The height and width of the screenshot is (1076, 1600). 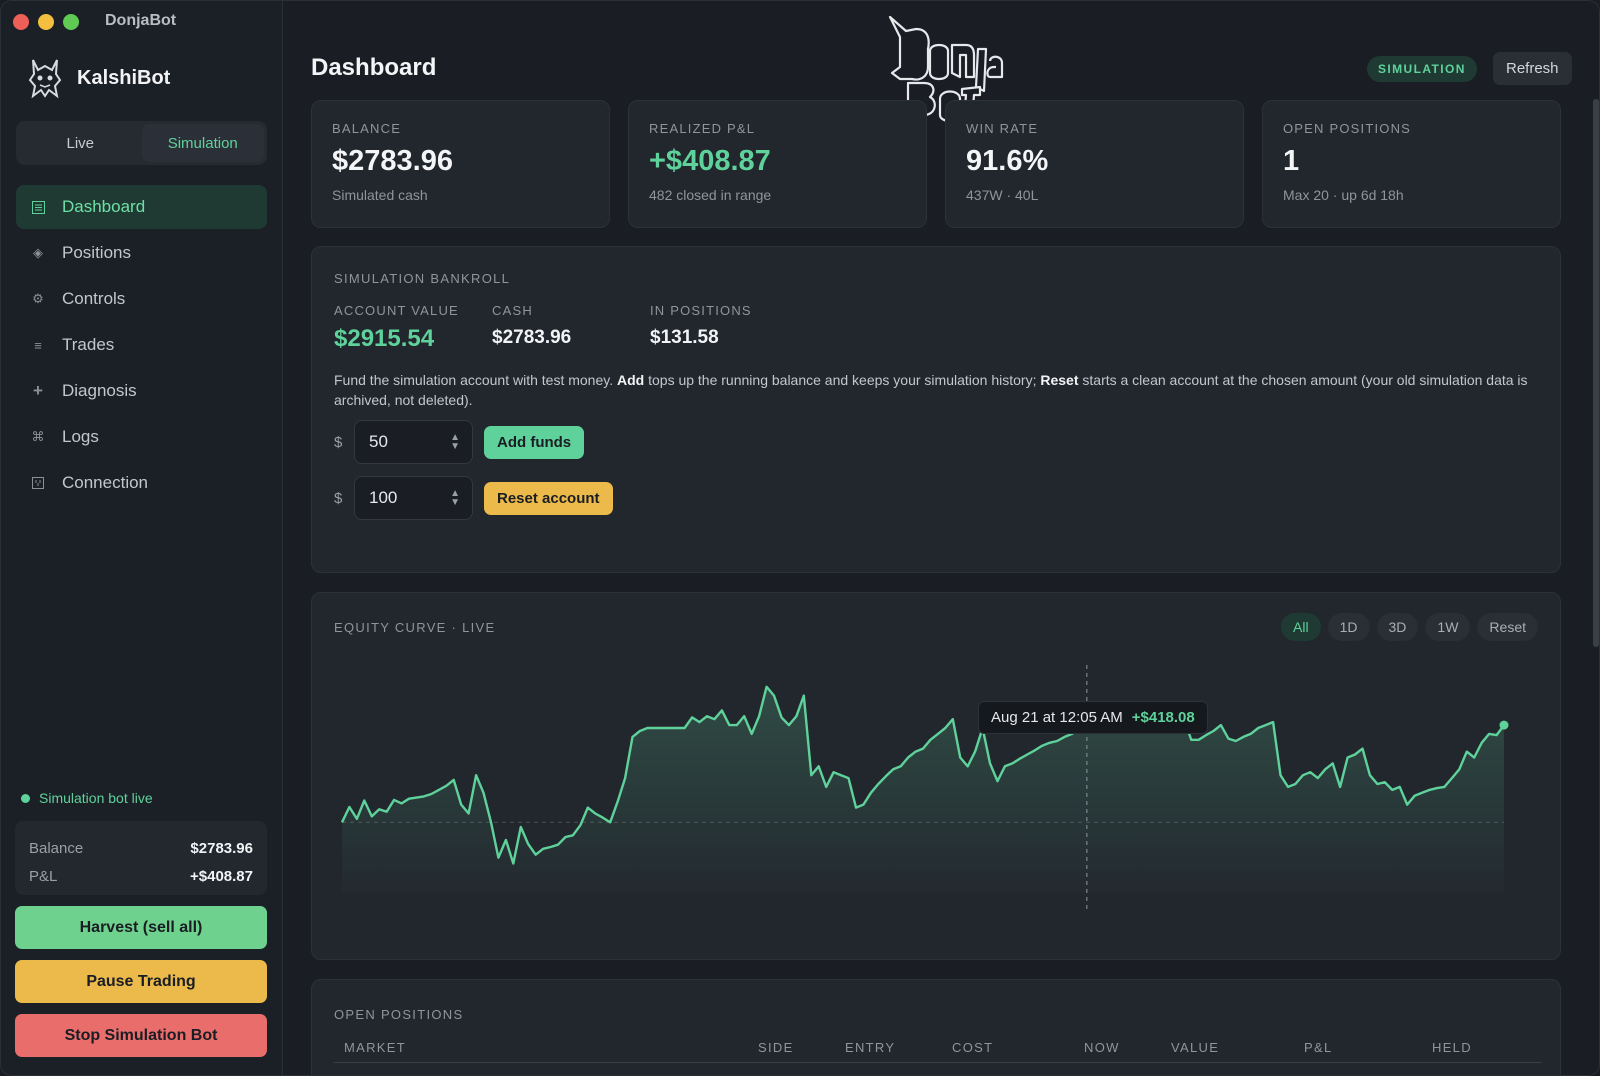 What do you see at coordinates (25, 798) in the screenshot?
I see `status-dot-icon` at bounding box center [25, 798].